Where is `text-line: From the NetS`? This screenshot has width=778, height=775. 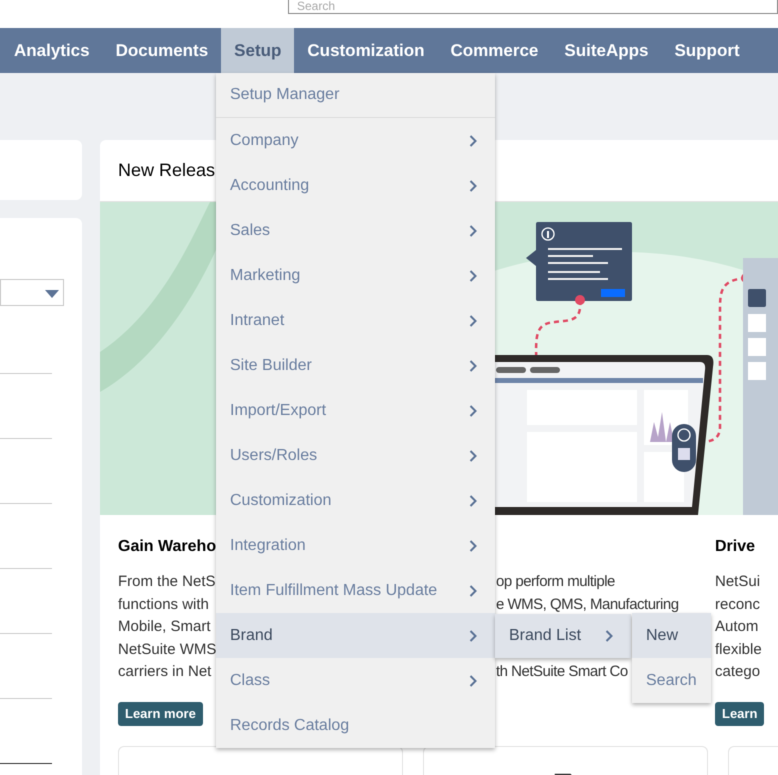
text-line: From the NetS is located at coordinates (167, 581).